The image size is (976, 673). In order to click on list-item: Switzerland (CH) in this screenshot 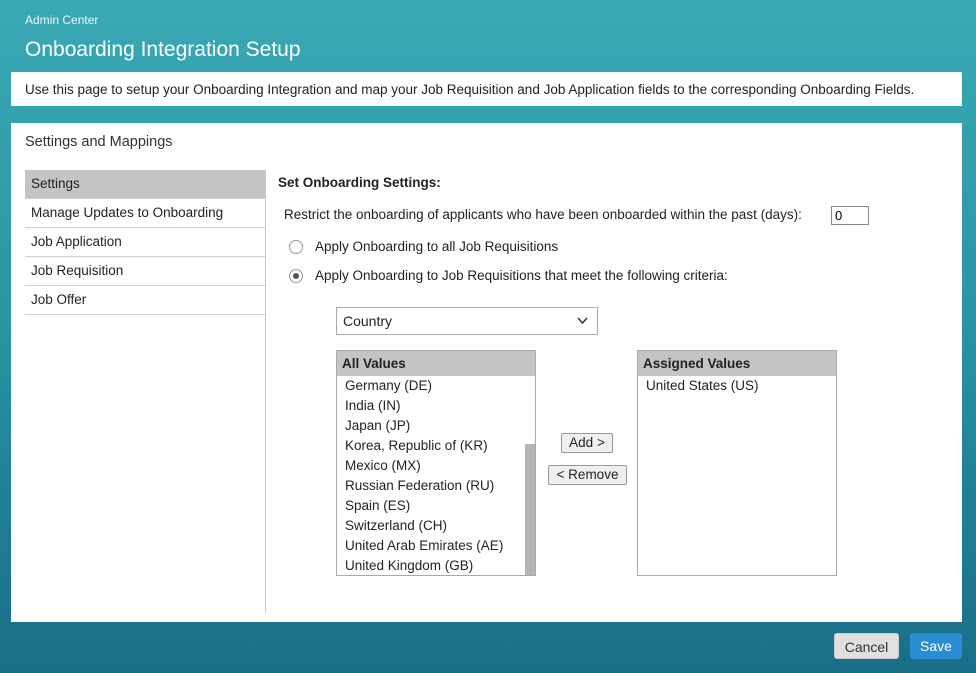, I will do `click(436, 526)`.